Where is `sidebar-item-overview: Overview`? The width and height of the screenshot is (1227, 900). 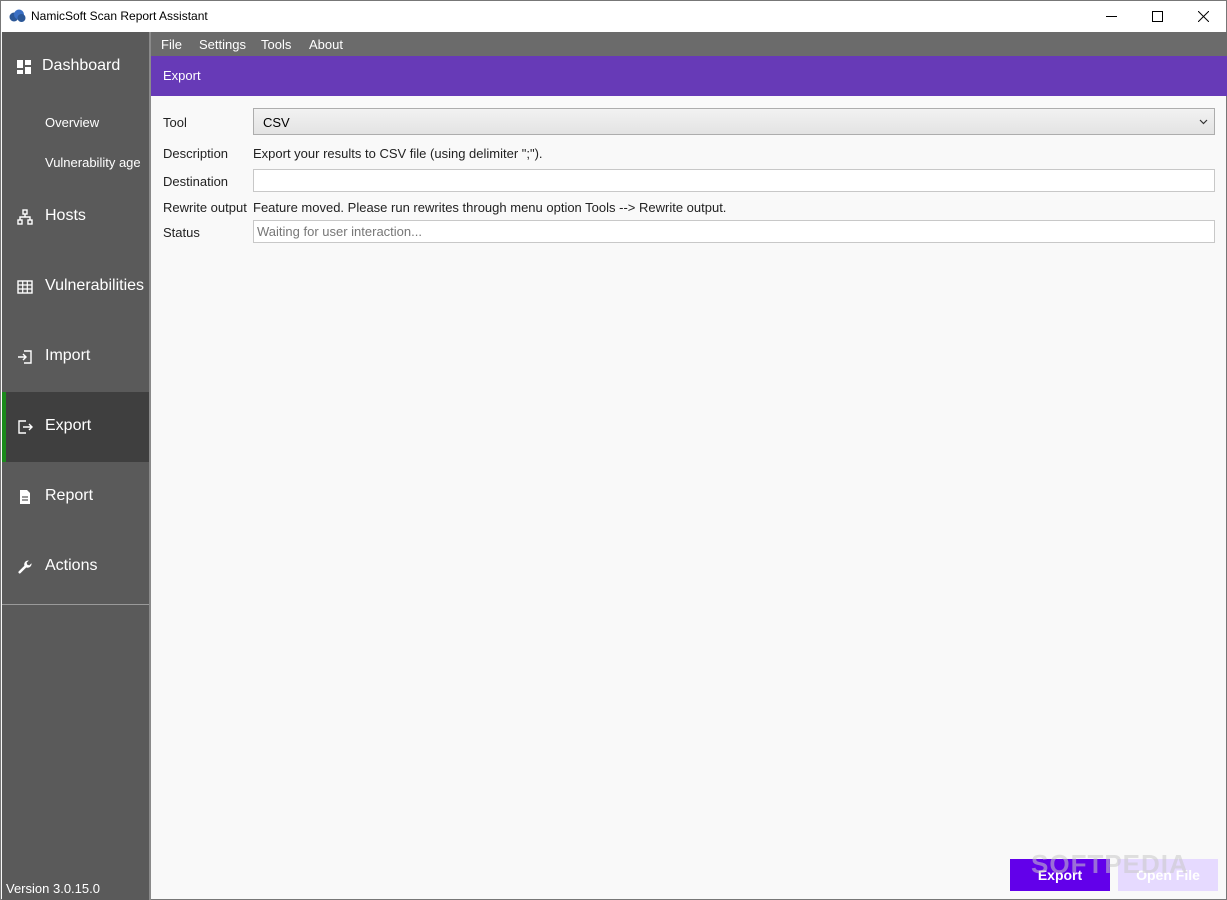
sidebar-item-overview: Overview is located at coordinates (72, 122).